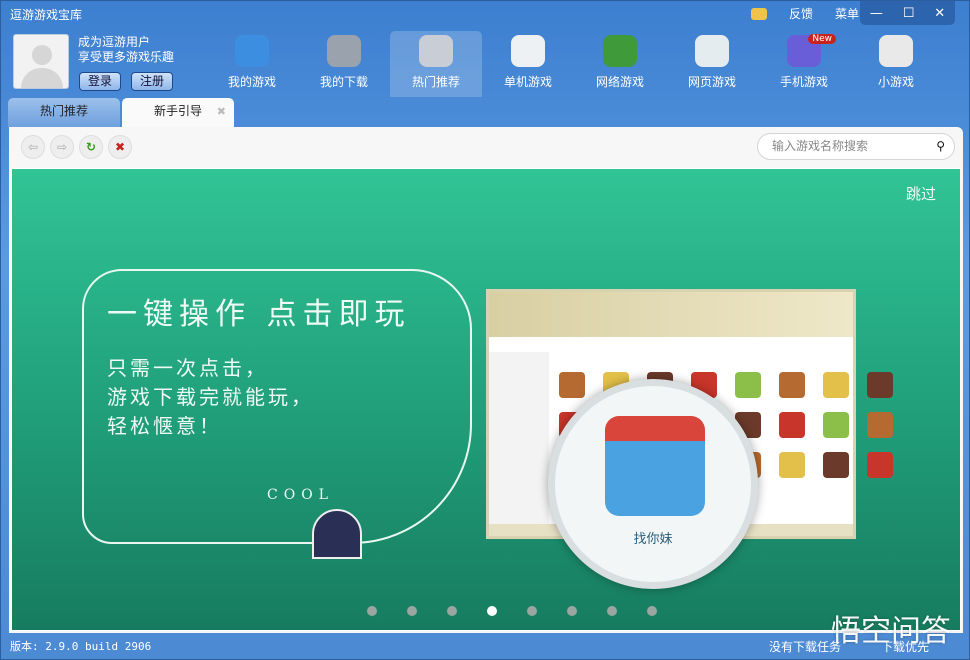  I want to click on nav-label: 热门推荐, so click(435, 82).